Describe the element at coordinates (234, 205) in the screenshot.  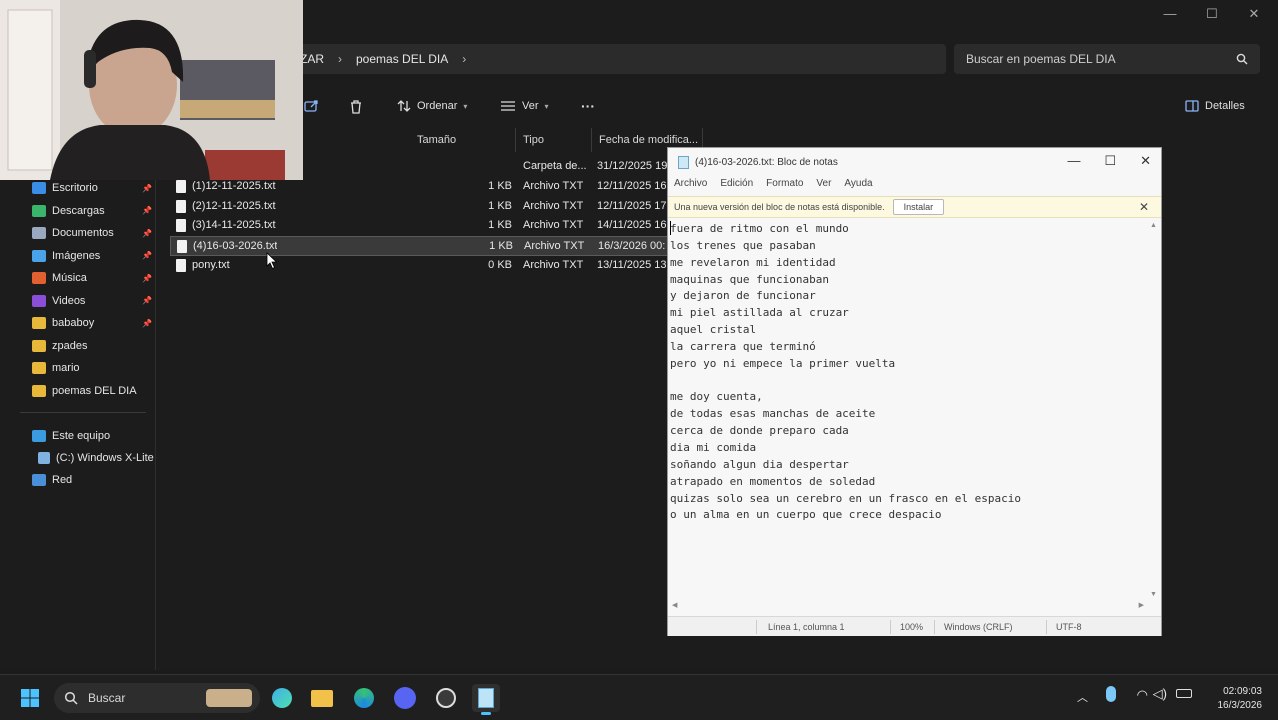
I see `file-name: (2)12-11-2025.txt` at that location.